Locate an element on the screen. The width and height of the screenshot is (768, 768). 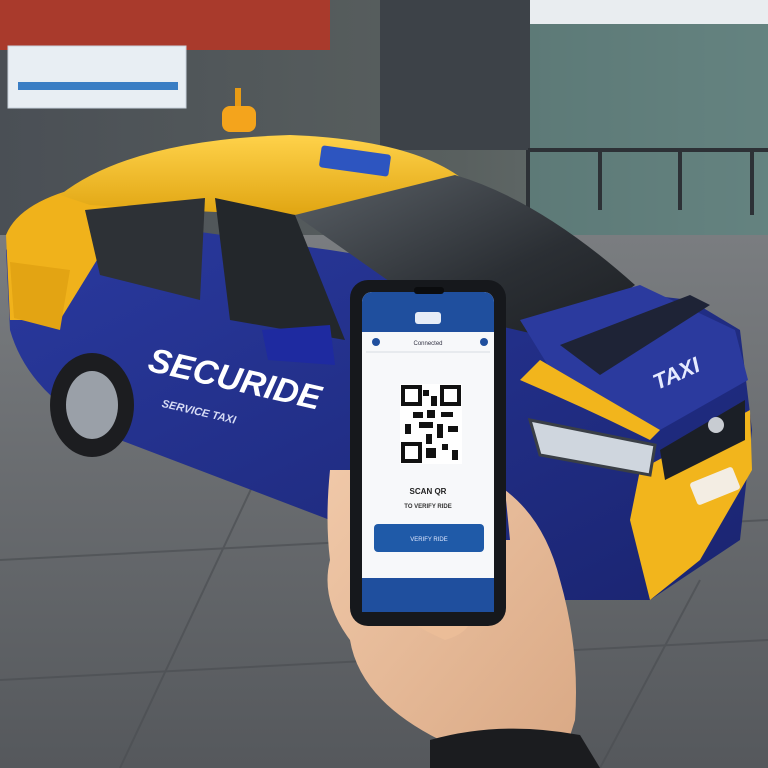
sleeve is located at coordinates (515, 748).